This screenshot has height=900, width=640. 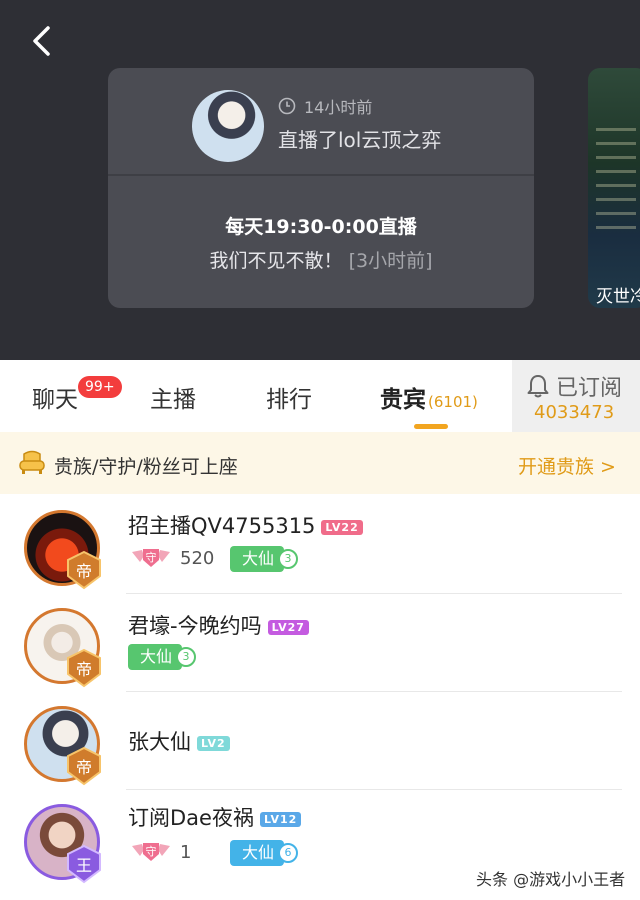 What do you see at coordinates (289, 397) in the screenshot?
I see `tab-rank: 排行` at bounding box center [289, 397].